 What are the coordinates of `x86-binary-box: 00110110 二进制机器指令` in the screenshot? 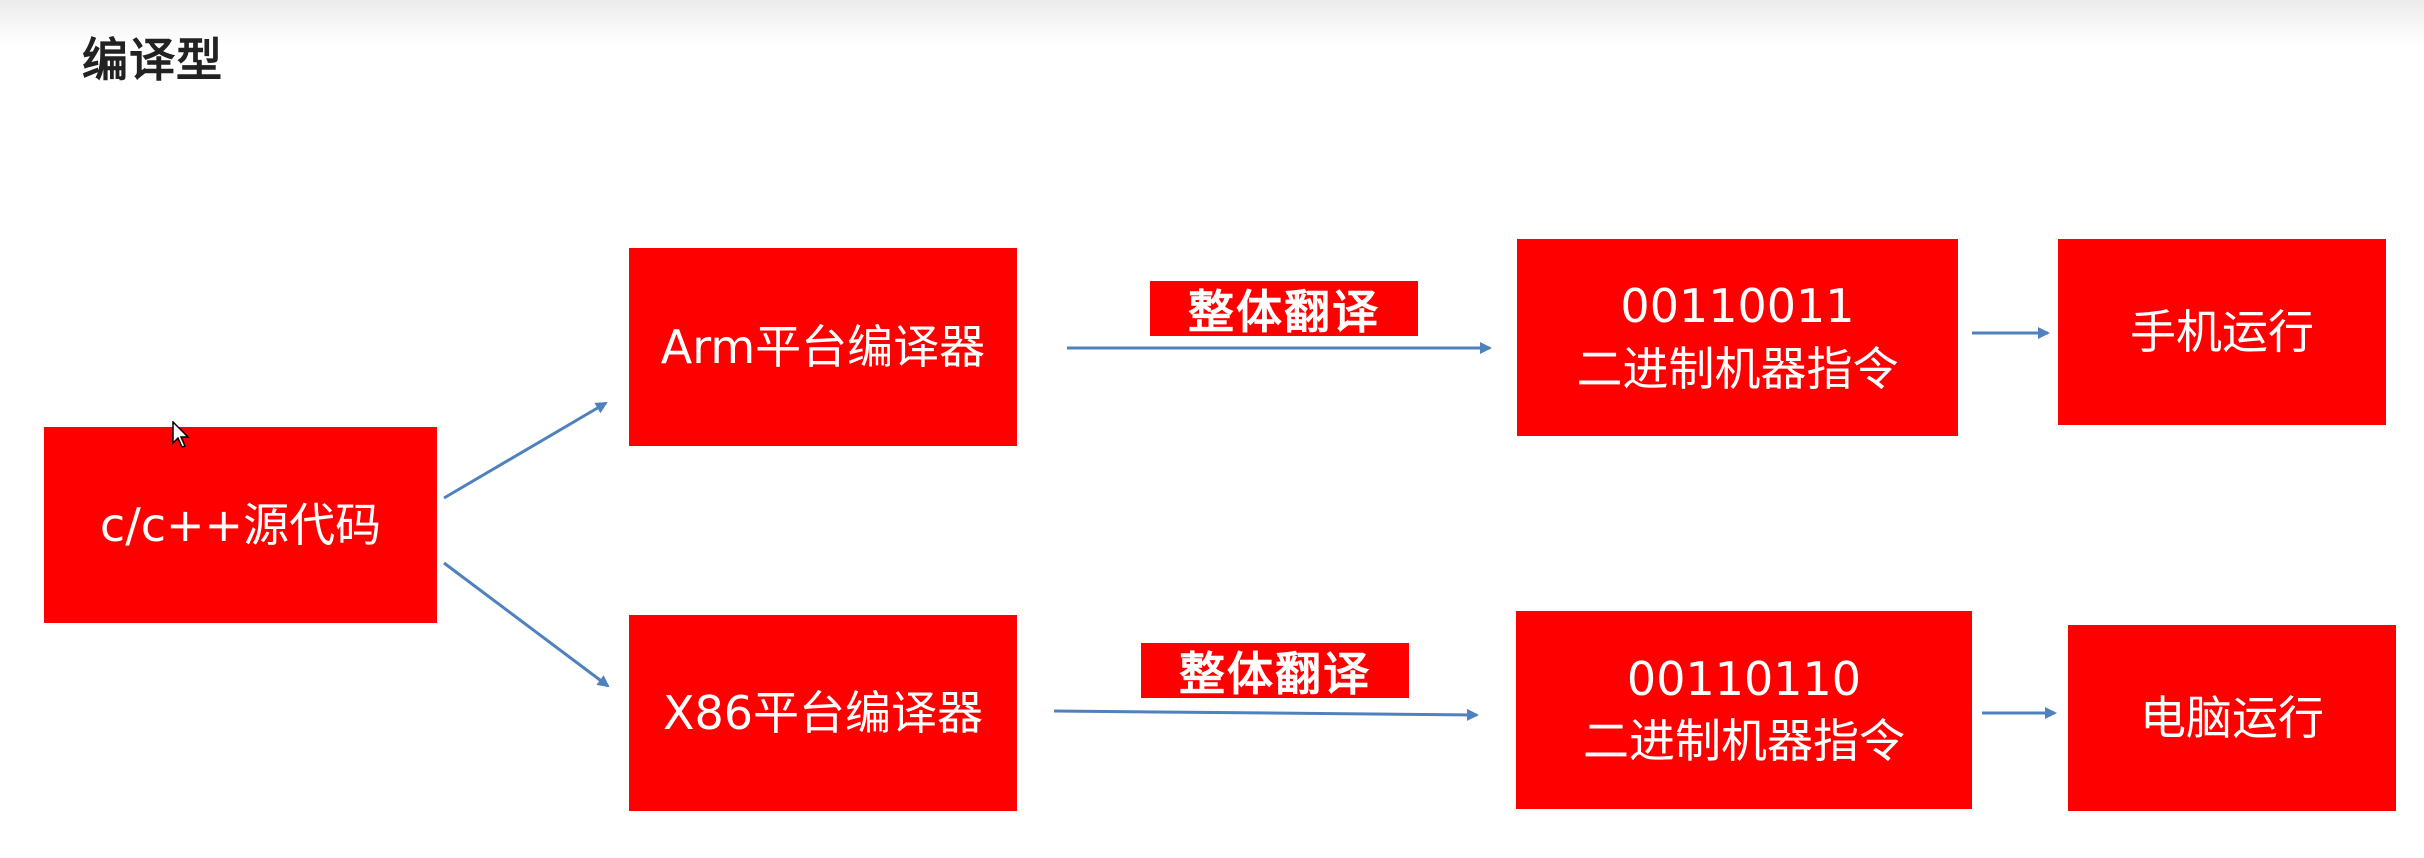 It's located at (1744, 710).